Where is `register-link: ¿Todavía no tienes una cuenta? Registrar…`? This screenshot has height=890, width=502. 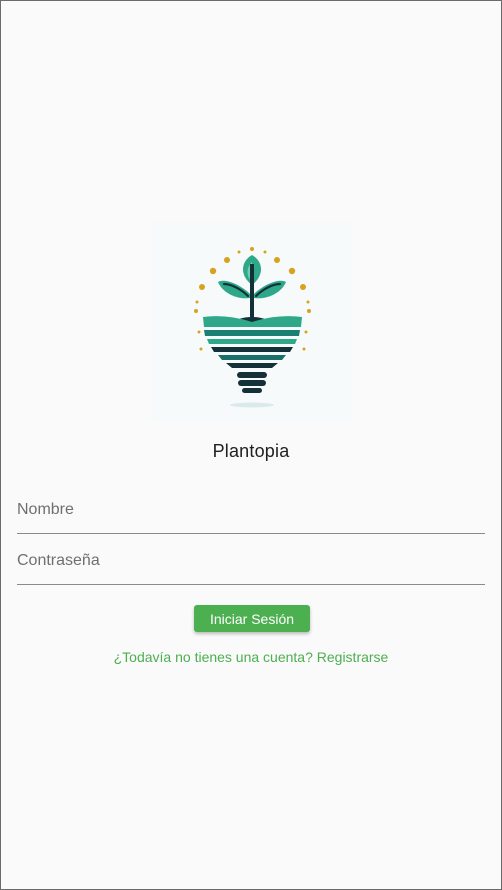 register-link: ¿Todavía no tienes una cuenta? Registrar… is located at coordinates (251, 657).